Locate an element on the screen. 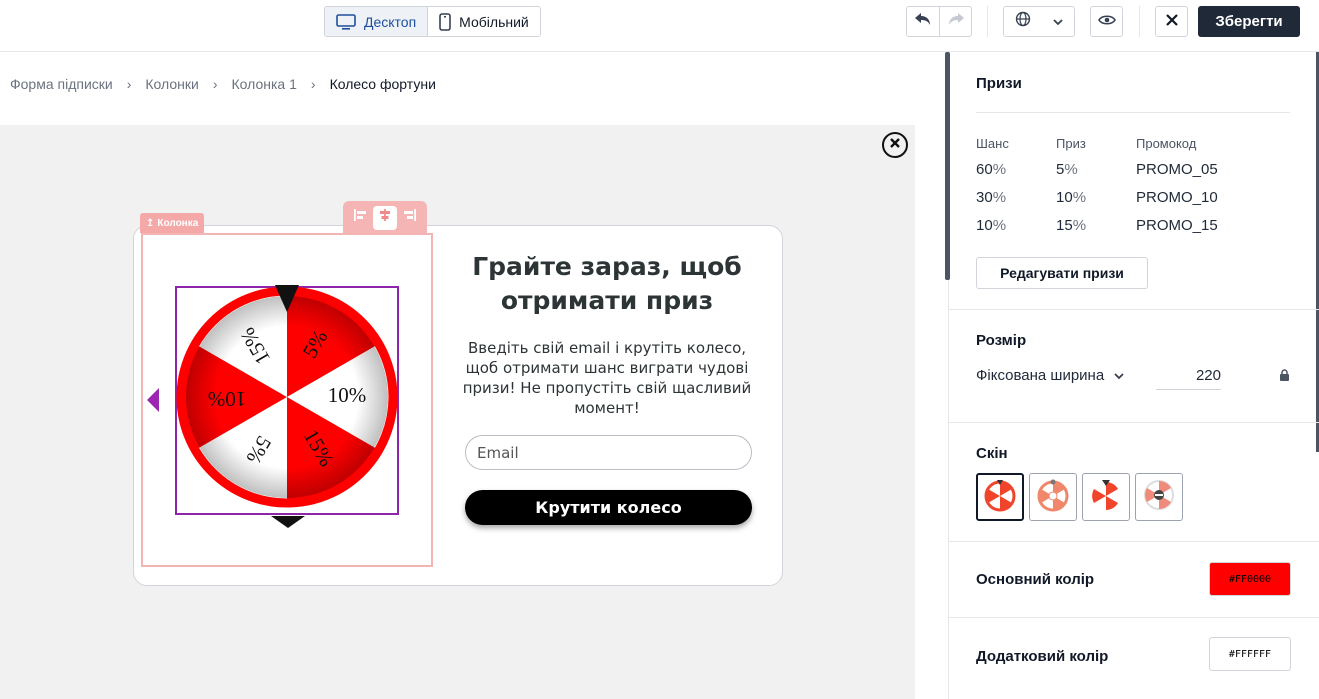 This screenshot has width=1319, height=699. prize-chance-value: 60 is located at coordinates (984, 169).